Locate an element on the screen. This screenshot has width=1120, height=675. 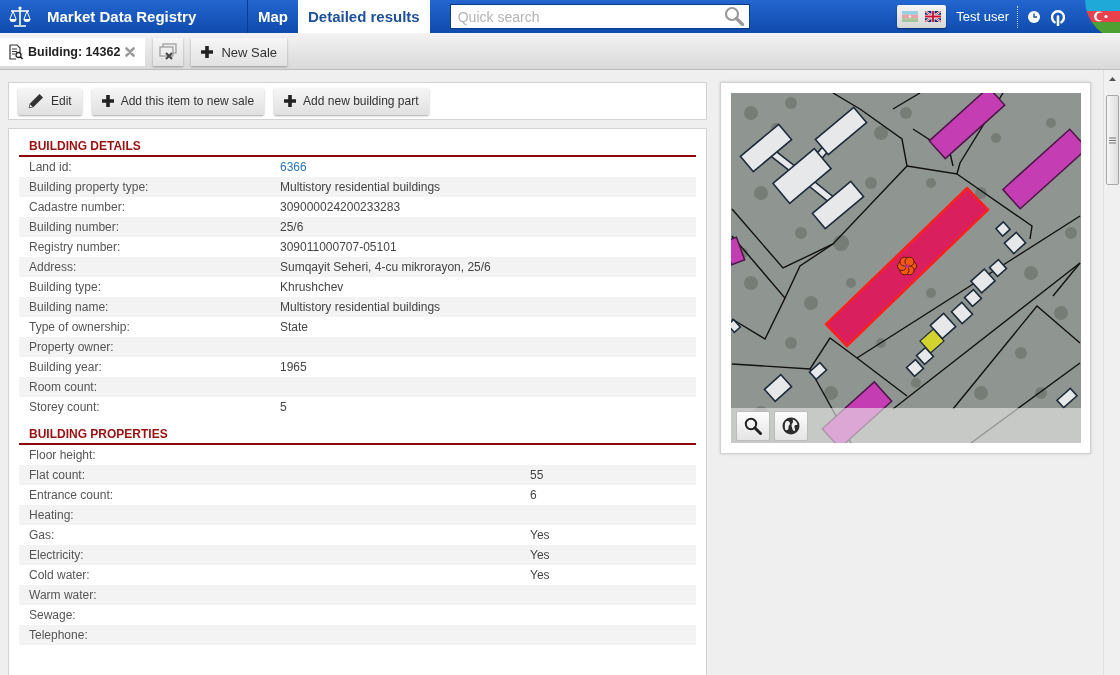
field-value: Sumqayit Seheri, 4-cu mikrorayon, 25/6 is located at coordinates (385, 267).